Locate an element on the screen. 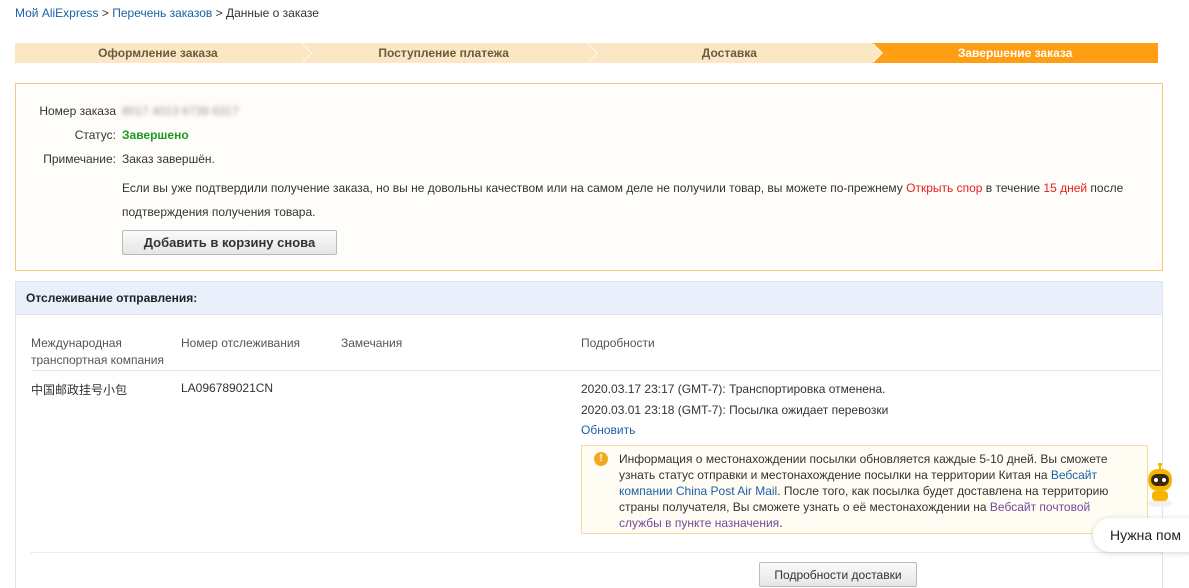  column-carrier: Международная транспортная компания is located at coordinates (97, 352).